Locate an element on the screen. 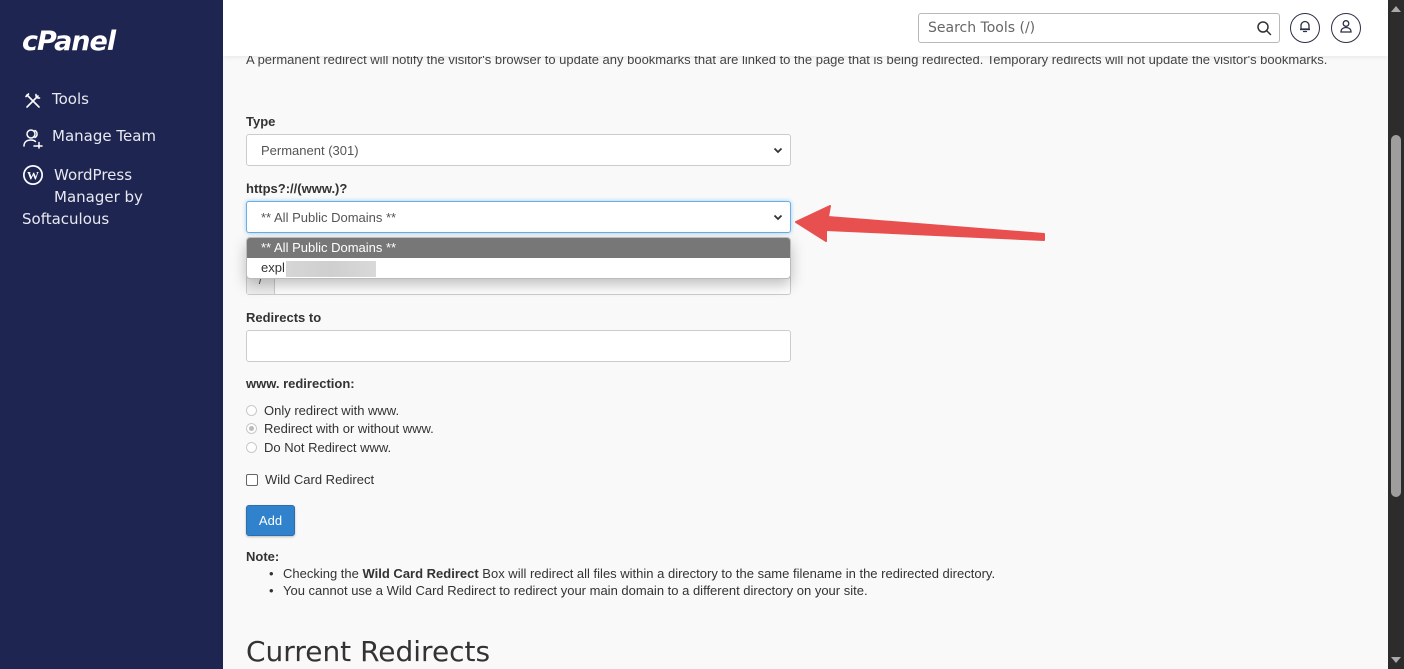 The image size is (1404, 669). radio-do-not-redirect-www: Do Not Redirect www. is located at coordinates (318, 447).